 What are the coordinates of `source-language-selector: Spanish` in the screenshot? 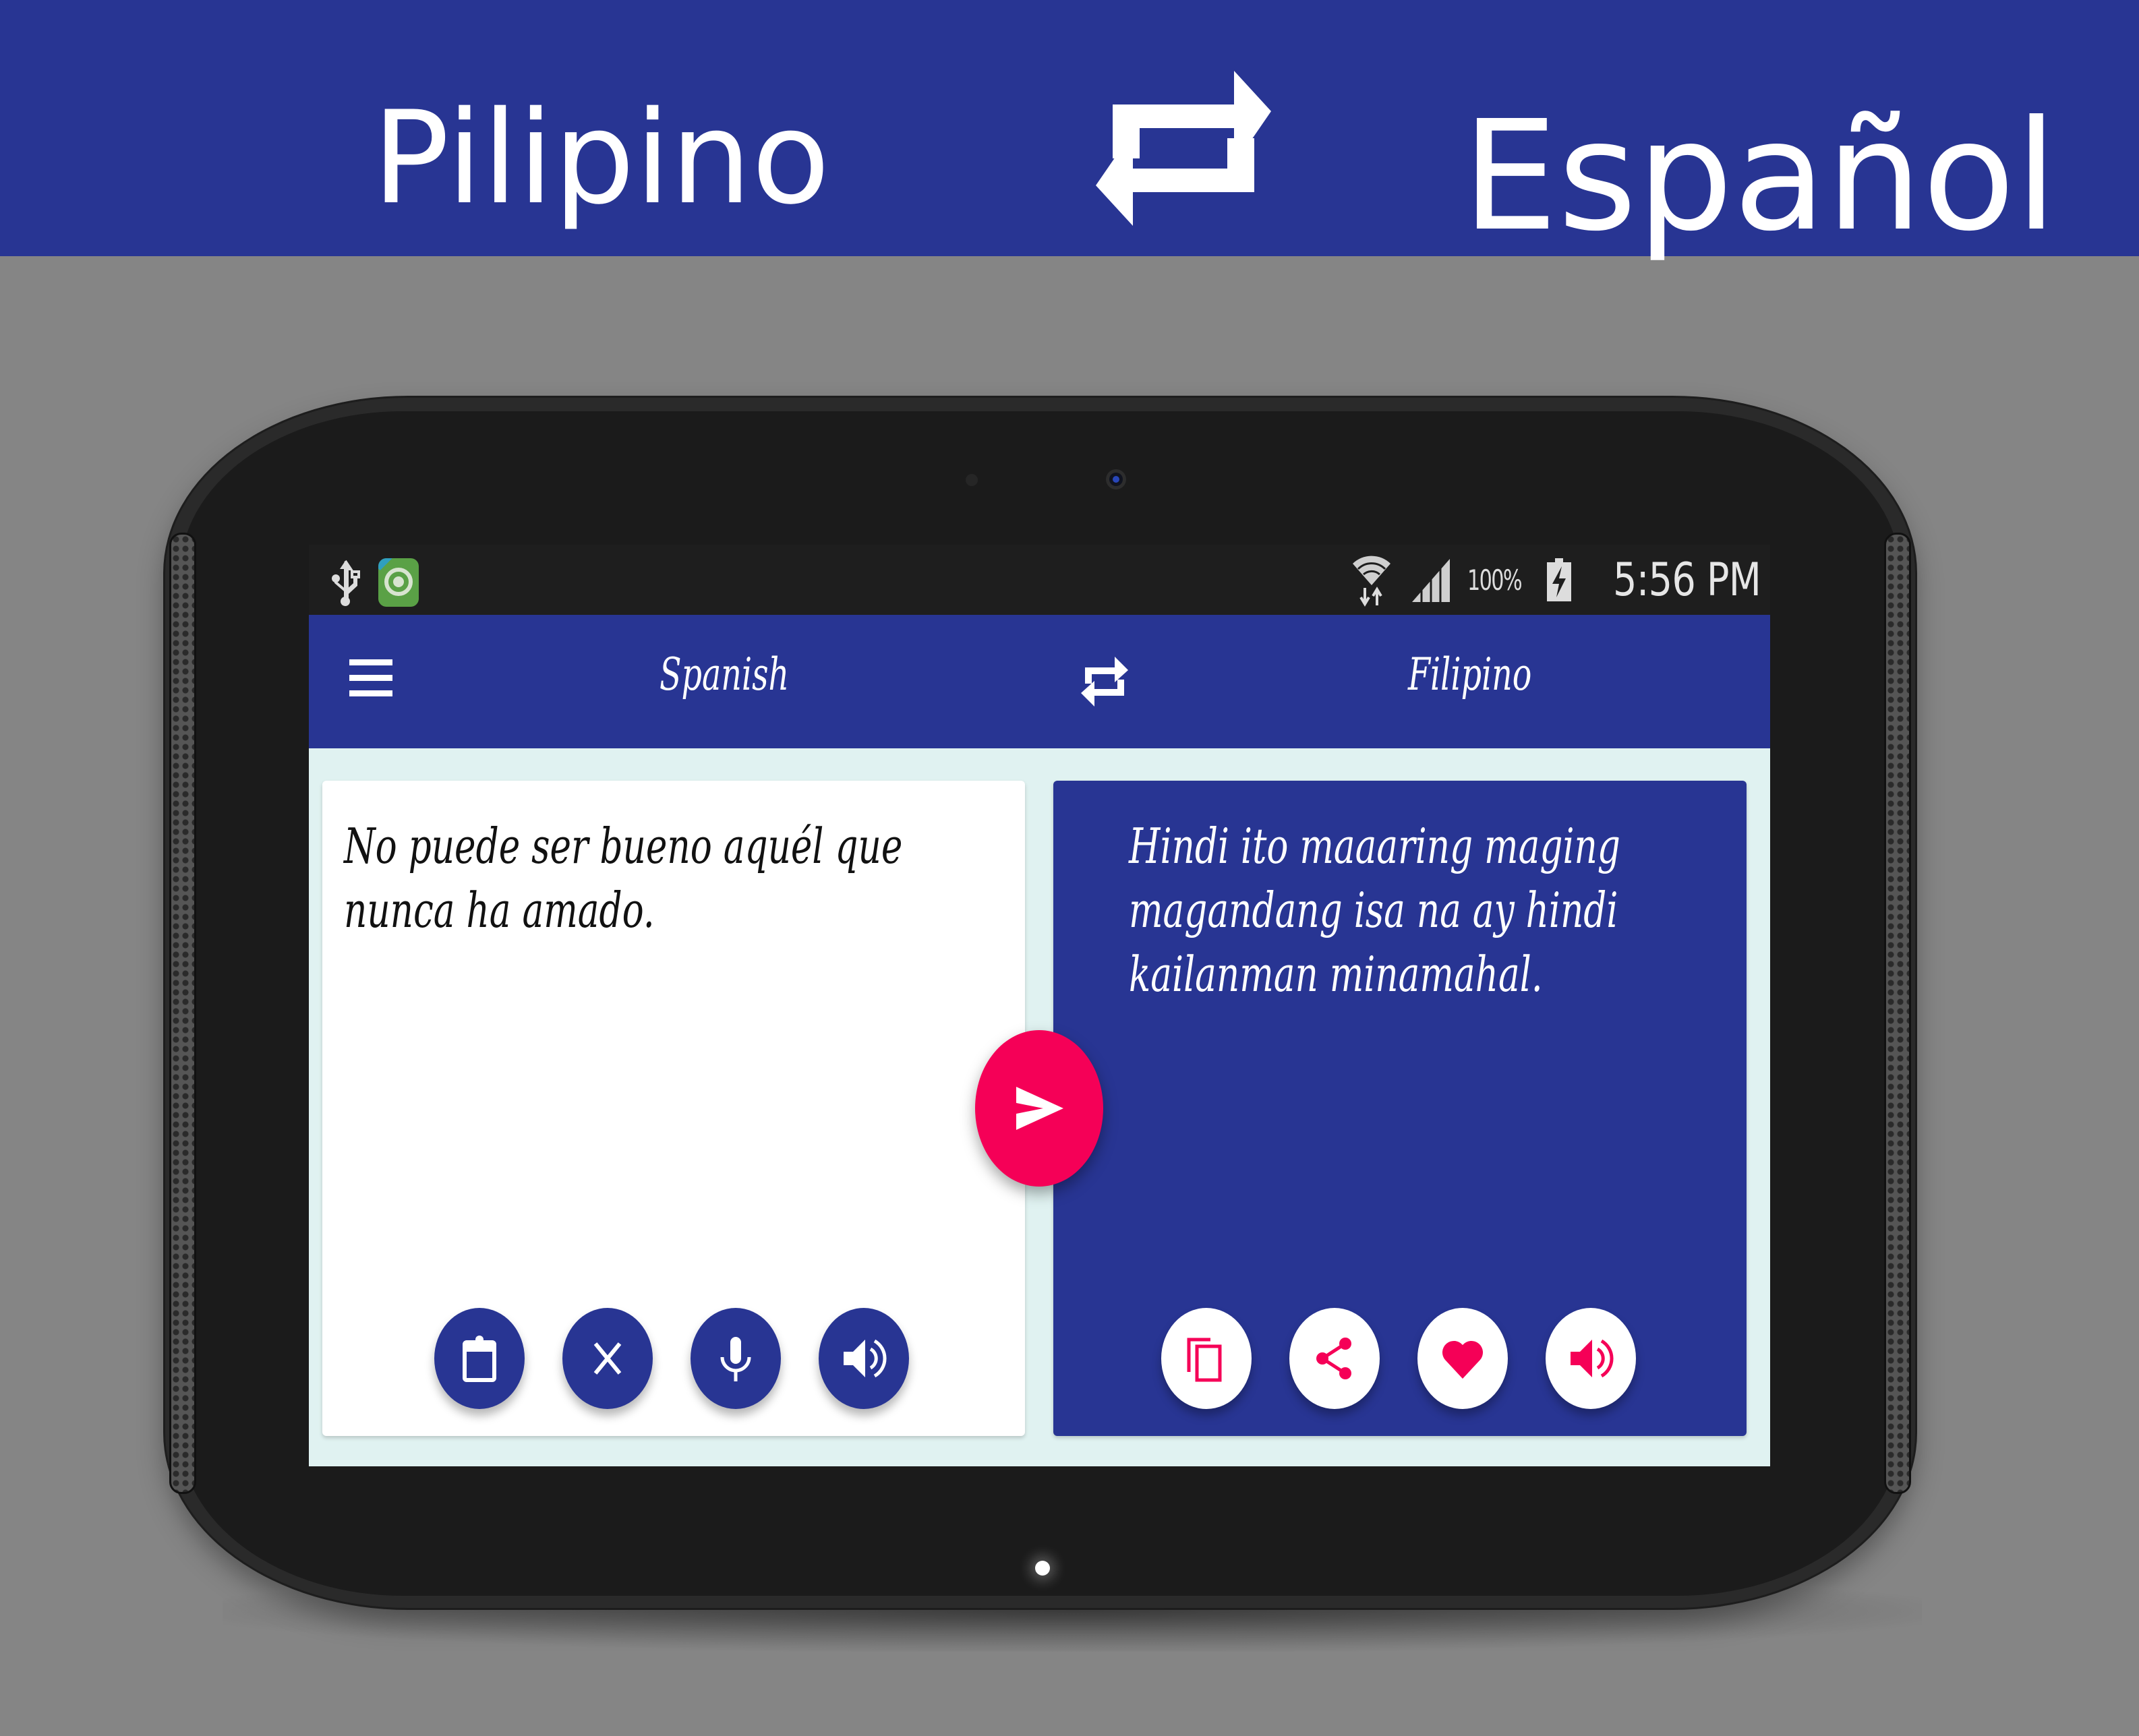 It's located at (724, 674).